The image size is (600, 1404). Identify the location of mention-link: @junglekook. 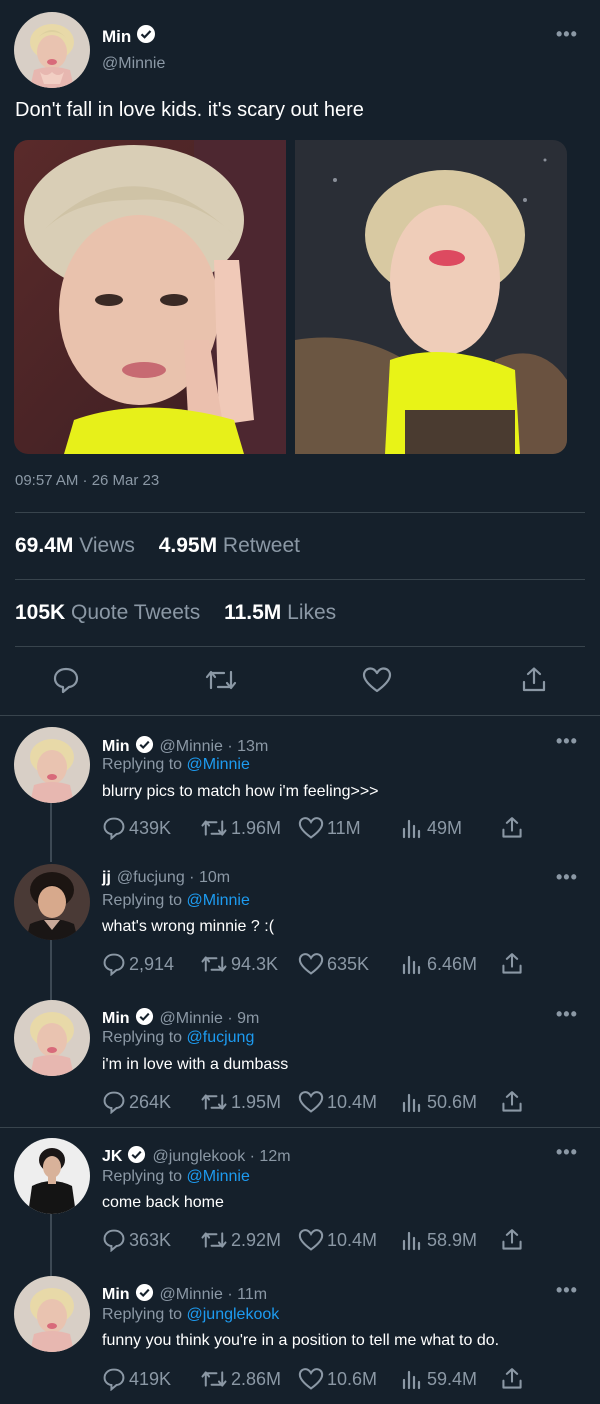
(233, 1314).